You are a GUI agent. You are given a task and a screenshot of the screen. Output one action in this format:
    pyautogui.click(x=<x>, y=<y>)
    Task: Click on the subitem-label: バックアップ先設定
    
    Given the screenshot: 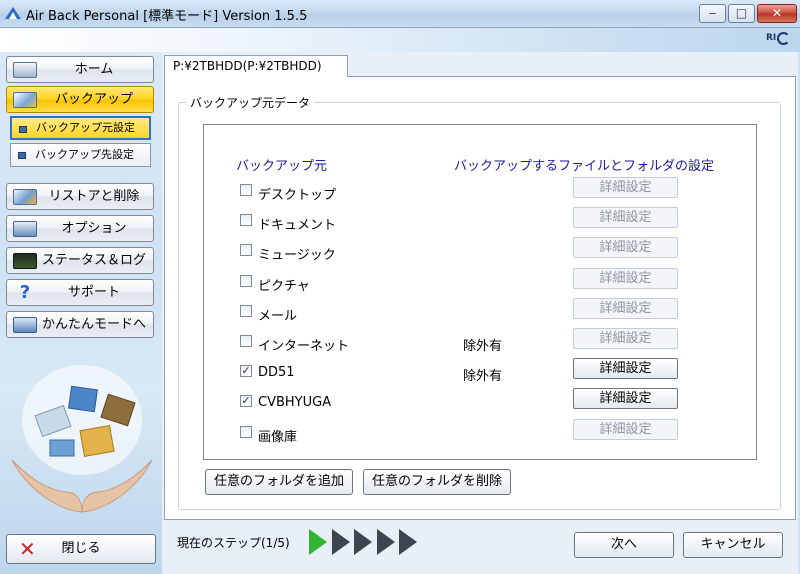 What is the action you would take?
    pyautogui.click(x=84, y=154)
    